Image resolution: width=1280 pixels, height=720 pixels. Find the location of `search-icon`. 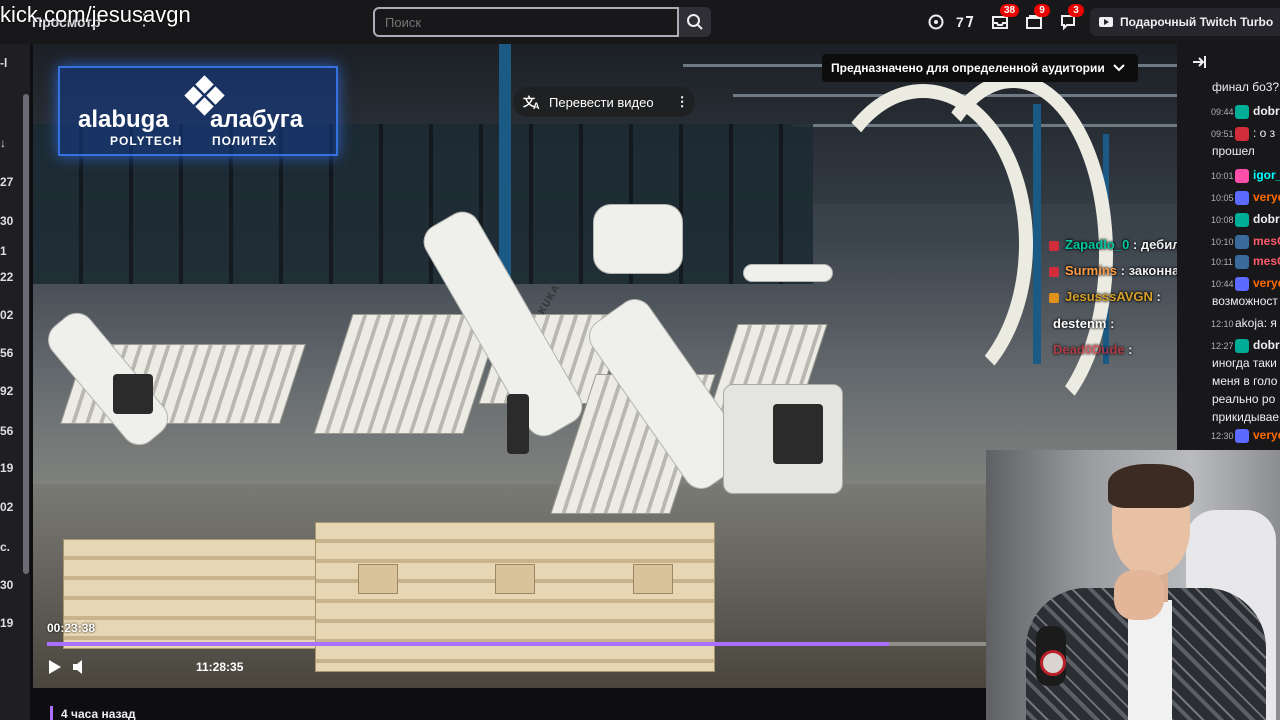

search-icon is located at coordinates (695, 22).